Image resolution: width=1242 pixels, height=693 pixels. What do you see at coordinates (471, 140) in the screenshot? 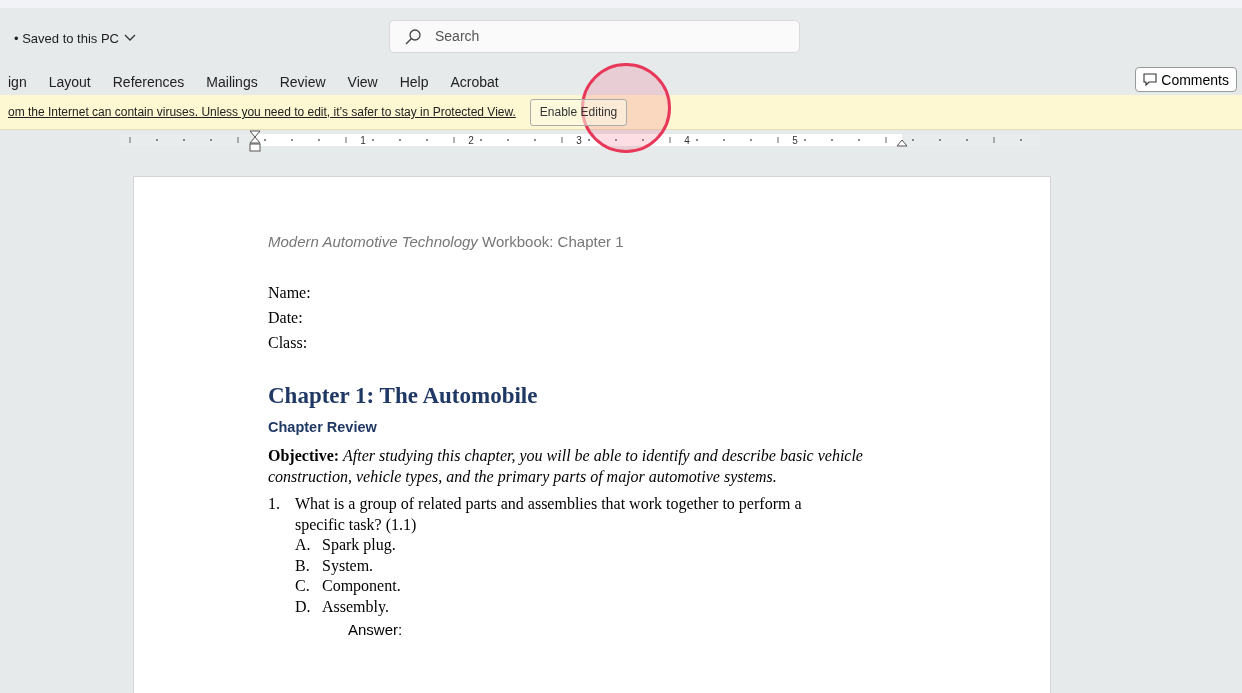
I see `ruler-number: 2` at bounding box center [471, 140].